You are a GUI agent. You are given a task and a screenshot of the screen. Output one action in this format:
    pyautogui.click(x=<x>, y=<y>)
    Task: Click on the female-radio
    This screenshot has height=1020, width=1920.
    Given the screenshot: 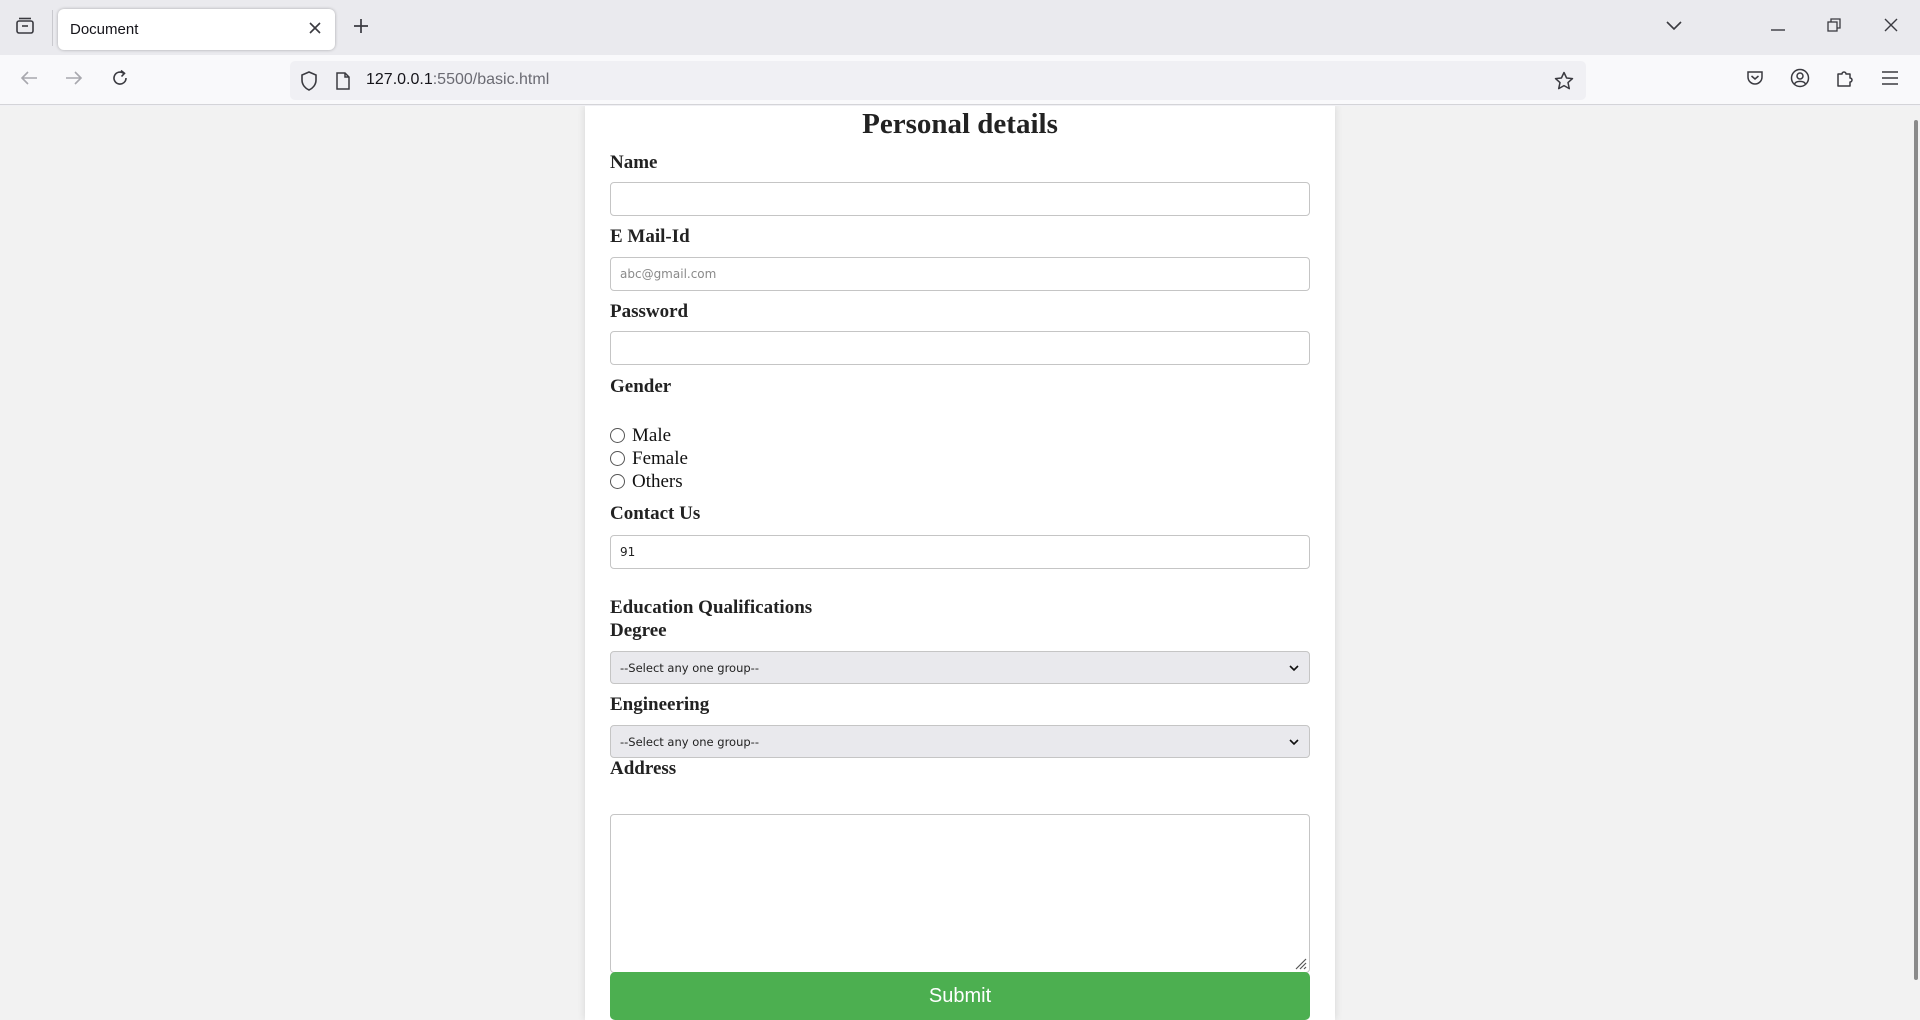 What is the action you would take?
    pyautogui.click(x=617, y=458)
    